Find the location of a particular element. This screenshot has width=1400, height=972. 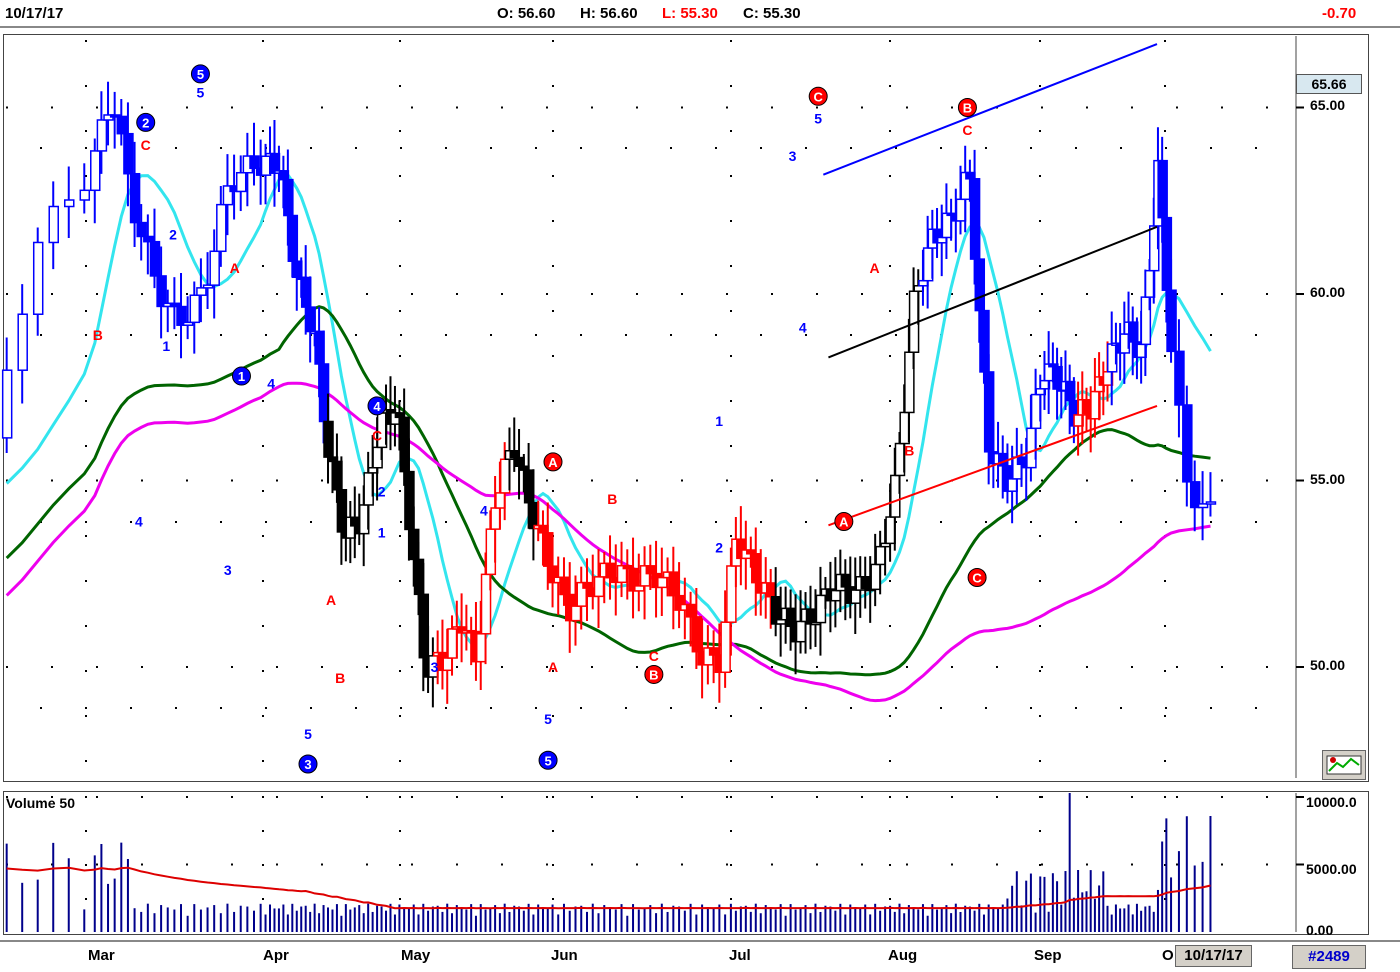

trendline-black is located at coordinates (993, 292).